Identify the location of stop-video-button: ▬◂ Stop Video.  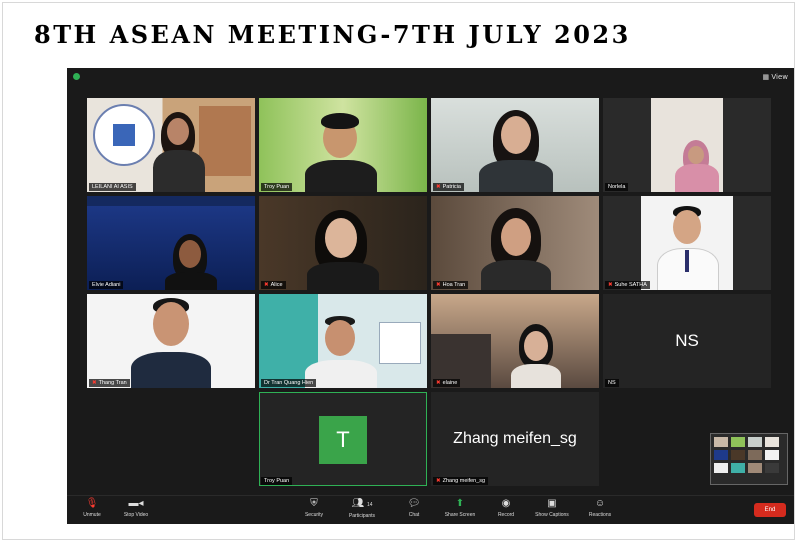
(136, 508).